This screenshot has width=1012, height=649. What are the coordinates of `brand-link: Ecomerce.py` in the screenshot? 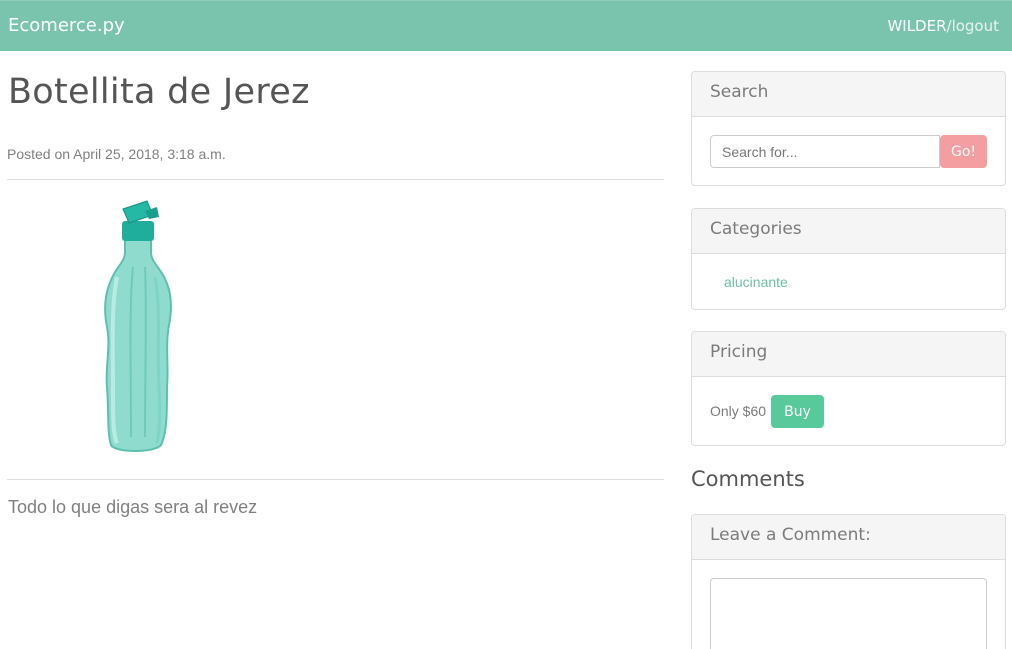 It's located at (66, 25).